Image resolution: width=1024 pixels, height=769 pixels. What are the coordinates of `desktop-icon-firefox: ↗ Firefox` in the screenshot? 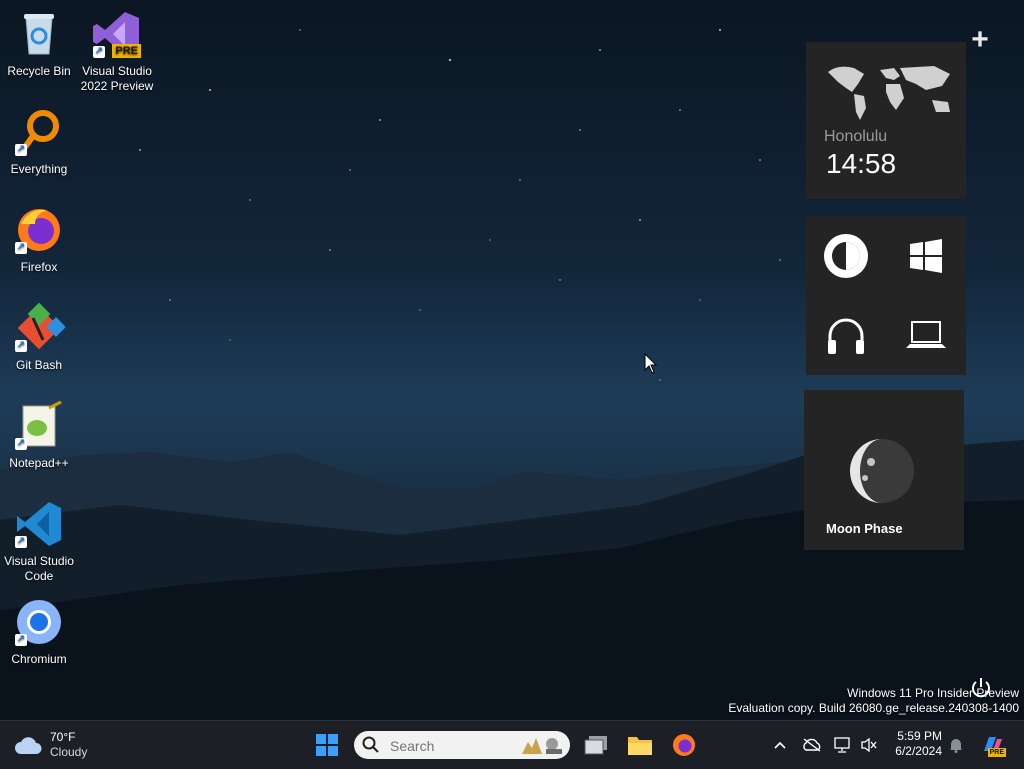 It's located at (39, 239).